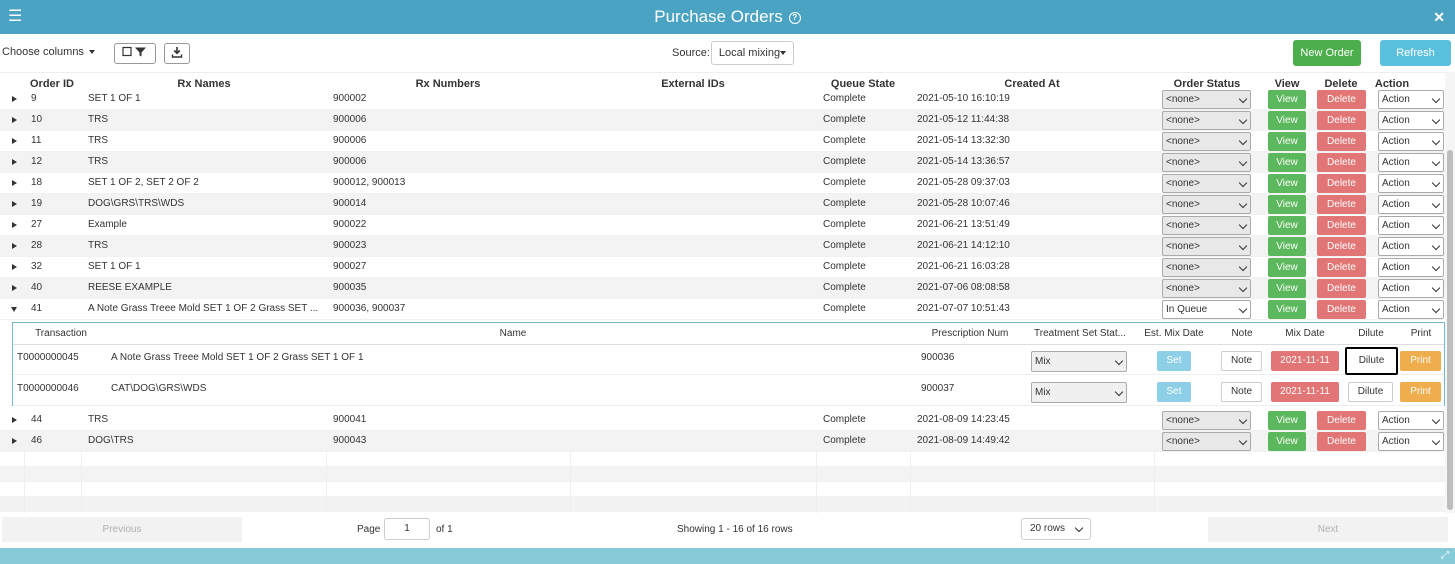 The image size is (1455, 564). I want to click on vertical-scrollbar, so click(1450, 292).